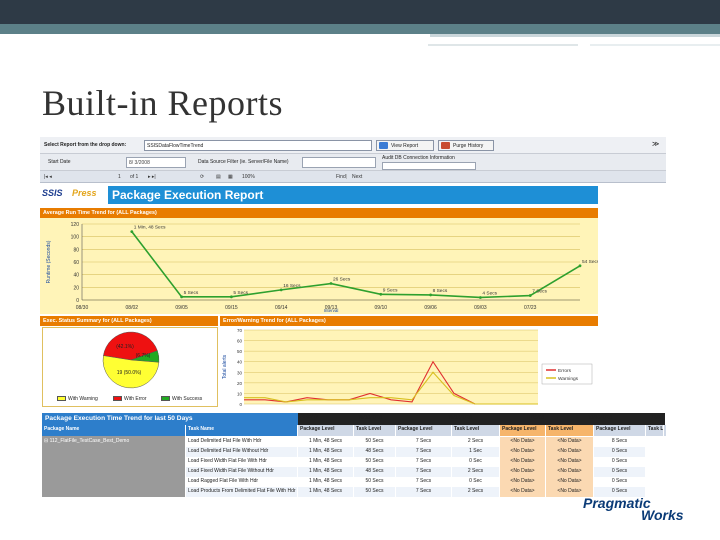 Image resolution: width=720 pixels, height=540 pixels. Describe the element at coordinates (132, 308) in the screenshot. I see `x-tick-label: 08/02` at that location.